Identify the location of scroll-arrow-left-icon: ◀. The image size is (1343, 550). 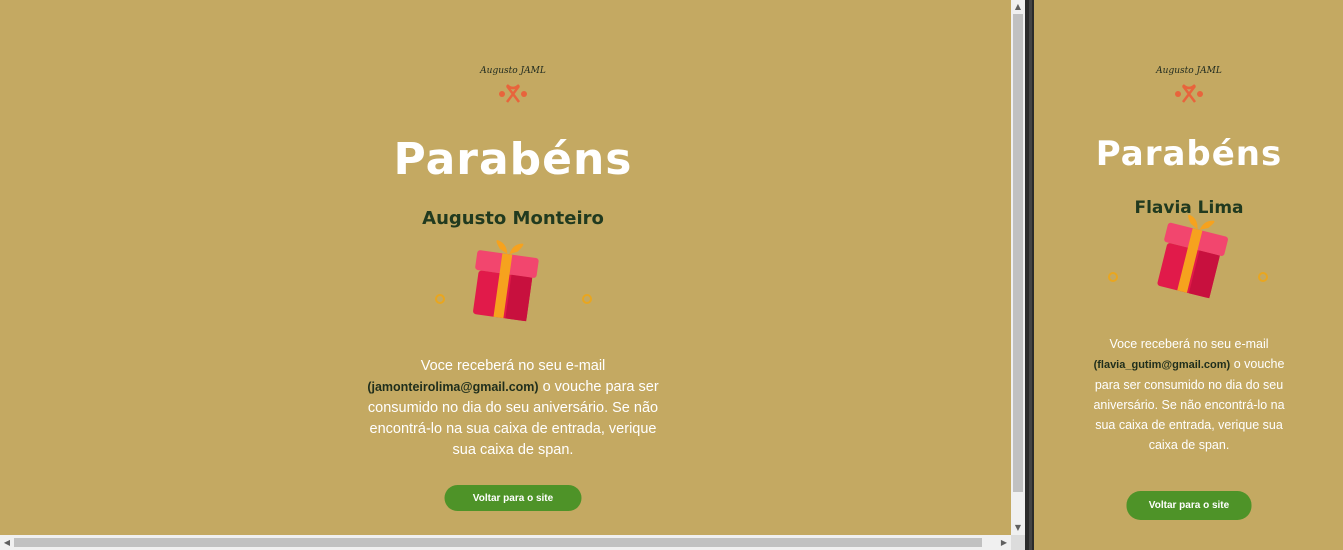
(7, 542).